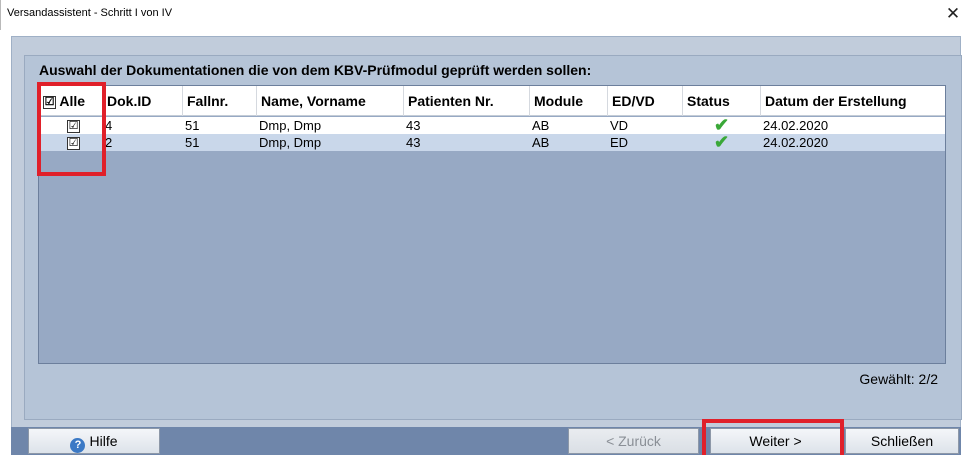 This screenshot has width=967, height=455. What do you see at coordinates (492, 125) in the screenshot?
I see `table-row: ☑ 4 51 Dmp, Dmp 43 AB VD ✔ 24.02.2020` at bounding box center [492, 125].